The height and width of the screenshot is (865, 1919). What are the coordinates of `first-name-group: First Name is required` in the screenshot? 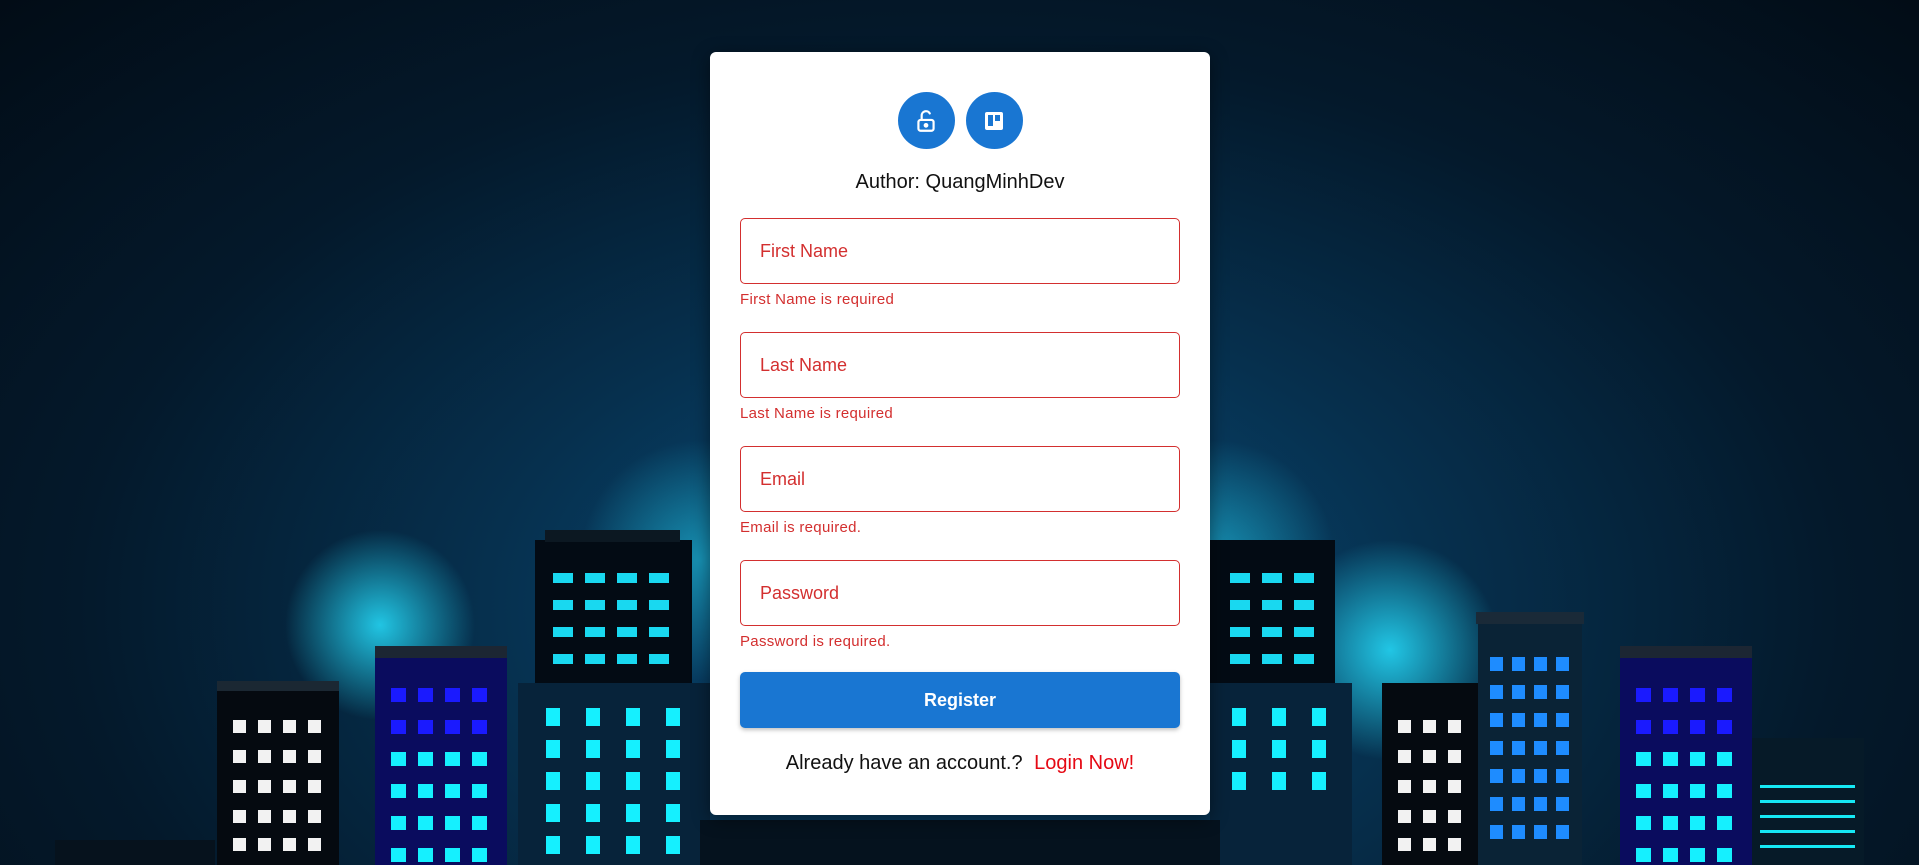 It's located at (960, 263).